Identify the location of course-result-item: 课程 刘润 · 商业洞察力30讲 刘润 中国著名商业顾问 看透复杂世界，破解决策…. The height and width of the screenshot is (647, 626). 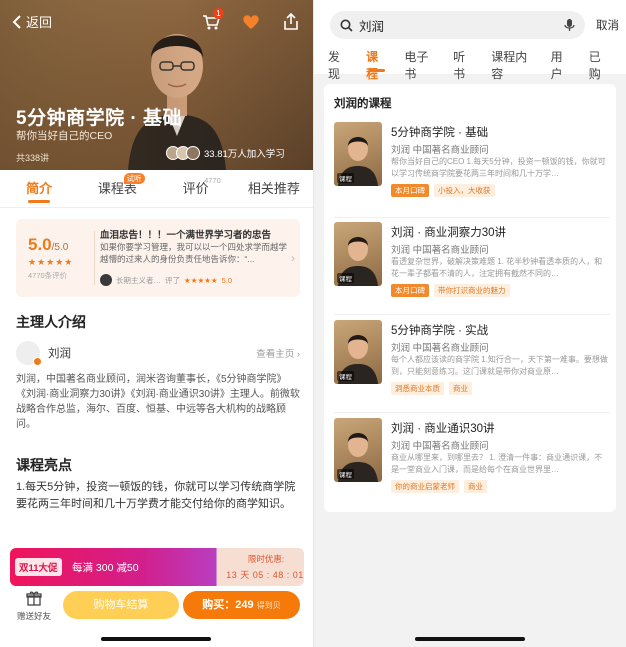
(472, 268).